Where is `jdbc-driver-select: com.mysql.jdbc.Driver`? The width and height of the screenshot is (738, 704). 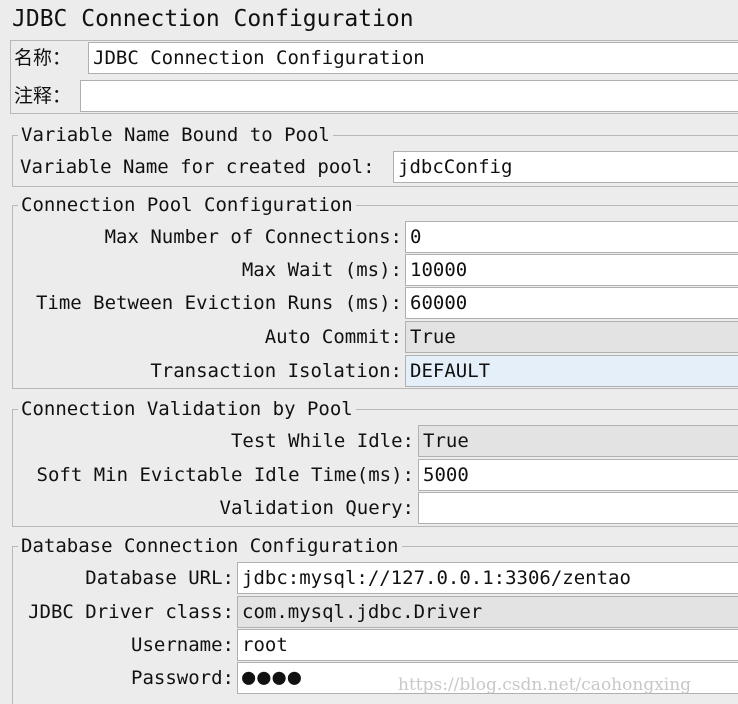
jdbc-driver-select: com.mysql.jdbc.Driver is located at coordinates (487, 612).